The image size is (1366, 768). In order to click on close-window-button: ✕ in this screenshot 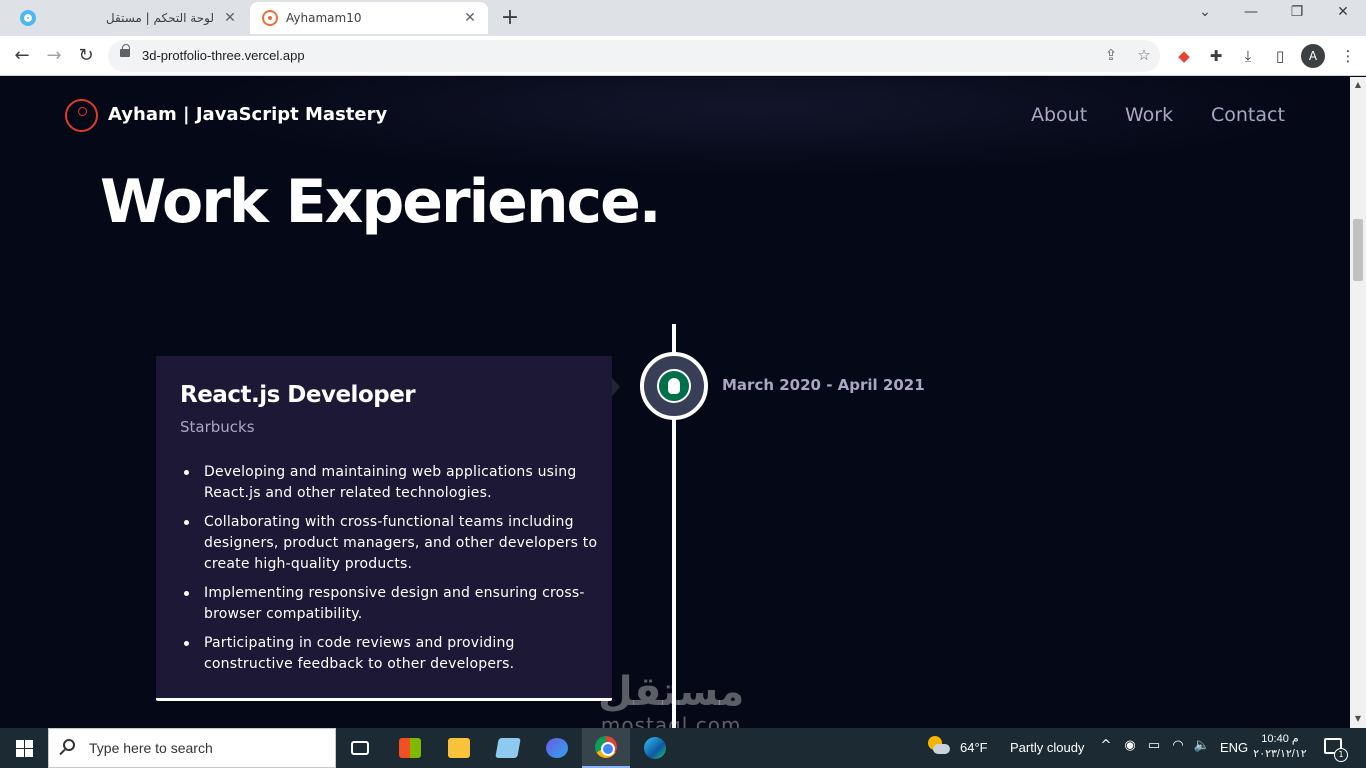, I will do `click(1343, 12)`.